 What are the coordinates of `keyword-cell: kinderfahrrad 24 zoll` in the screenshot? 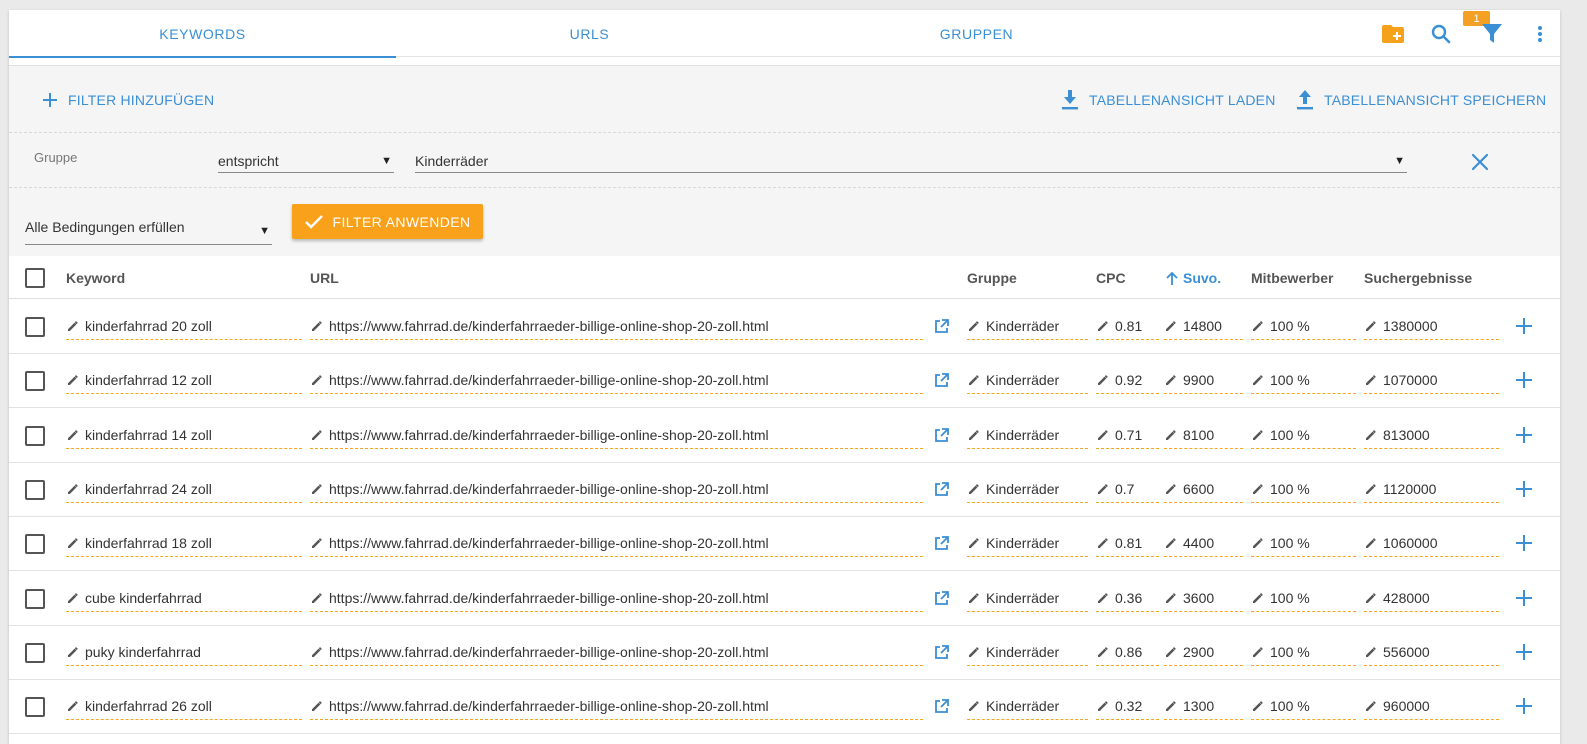 It's located at (184, 489).